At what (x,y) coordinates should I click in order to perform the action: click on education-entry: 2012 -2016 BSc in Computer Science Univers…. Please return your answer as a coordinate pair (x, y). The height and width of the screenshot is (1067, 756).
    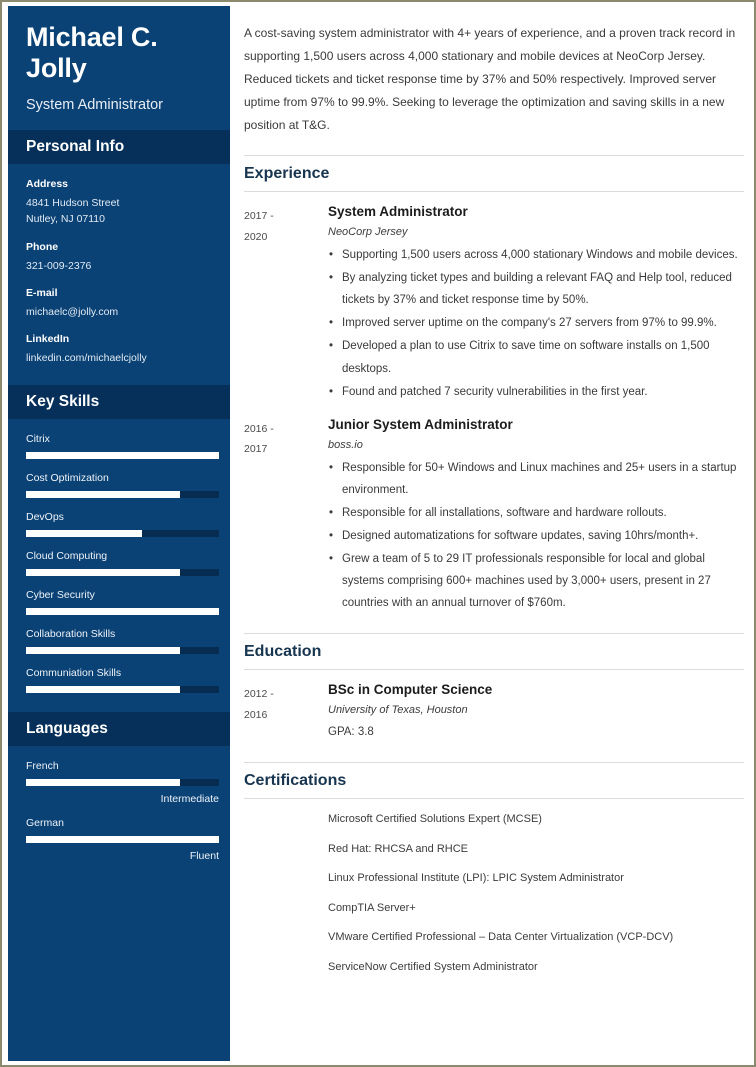
    Looking at the image, I should click on (494, 713).